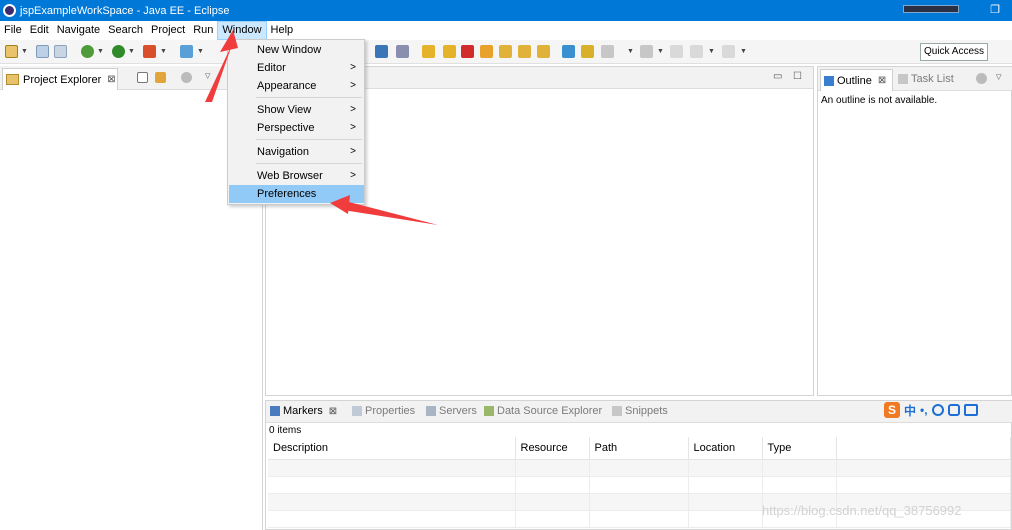 Image resolution: width=1012 pixels, height=530 pixels. I want to click on col-location: Location, so click(725, 448).